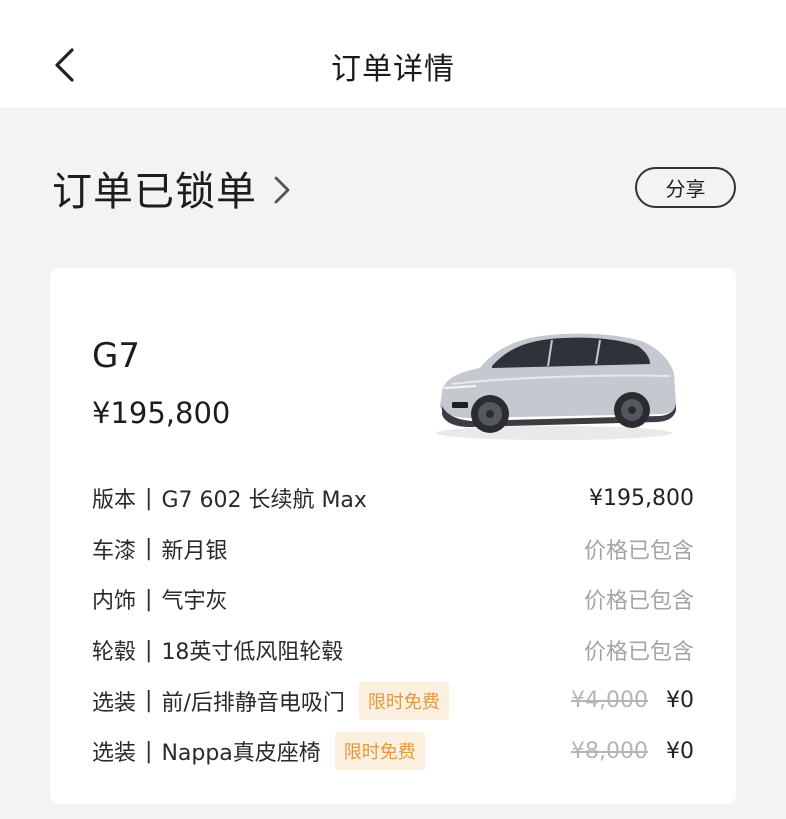 The width and height of the screenshot is (786, 819). What do you see at coordinates (393, 650) in the screenshot?
I see `list-item: 轮毂 | 18英寸低风阻轮毂 价格已包含` at bounding box center [393, 650].